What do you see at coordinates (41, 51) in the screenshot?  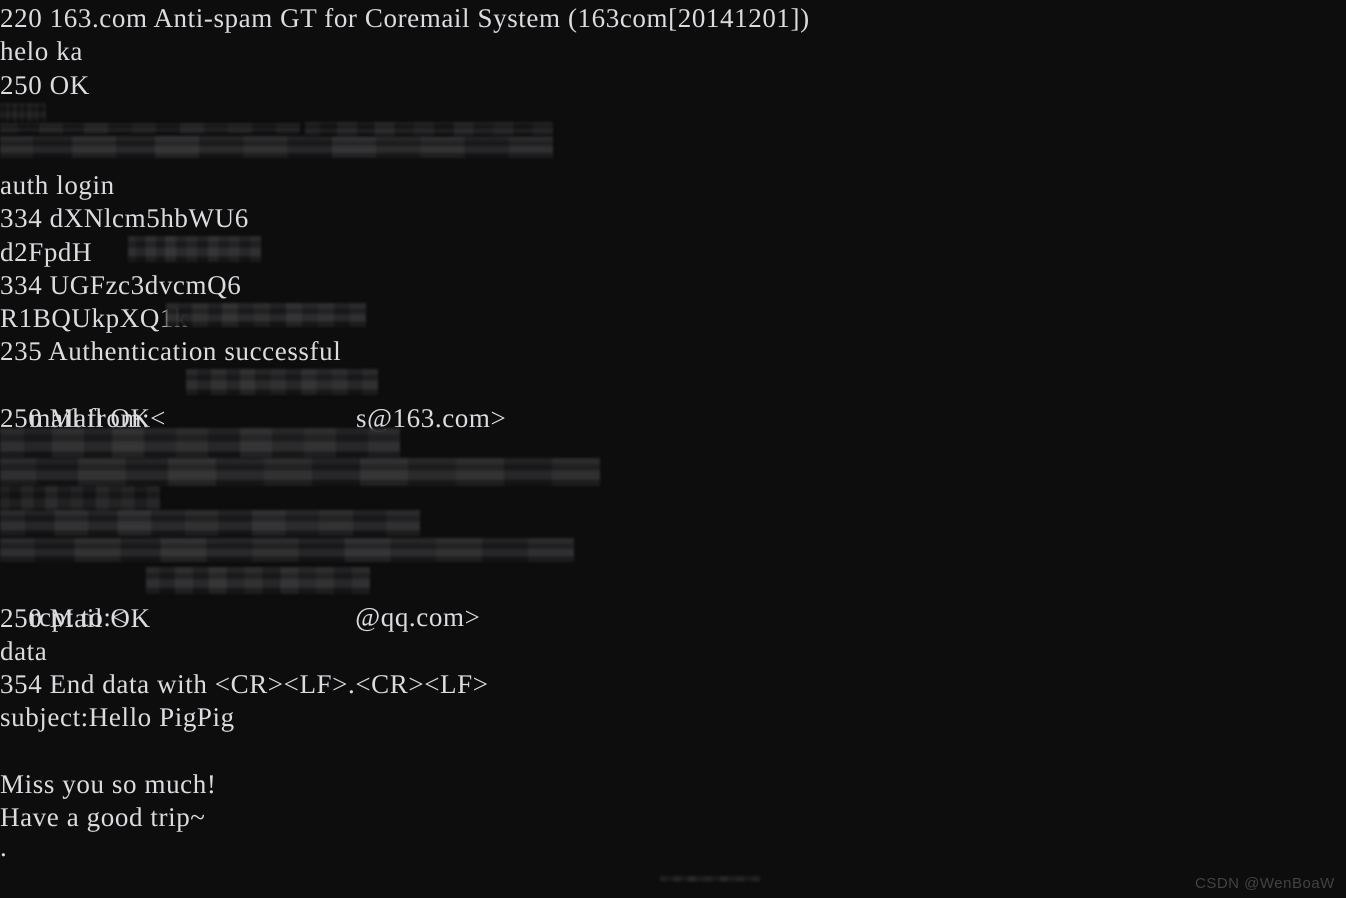 I see `smtp-line-helo-command: helo ka` at bounding box center [41, 51].